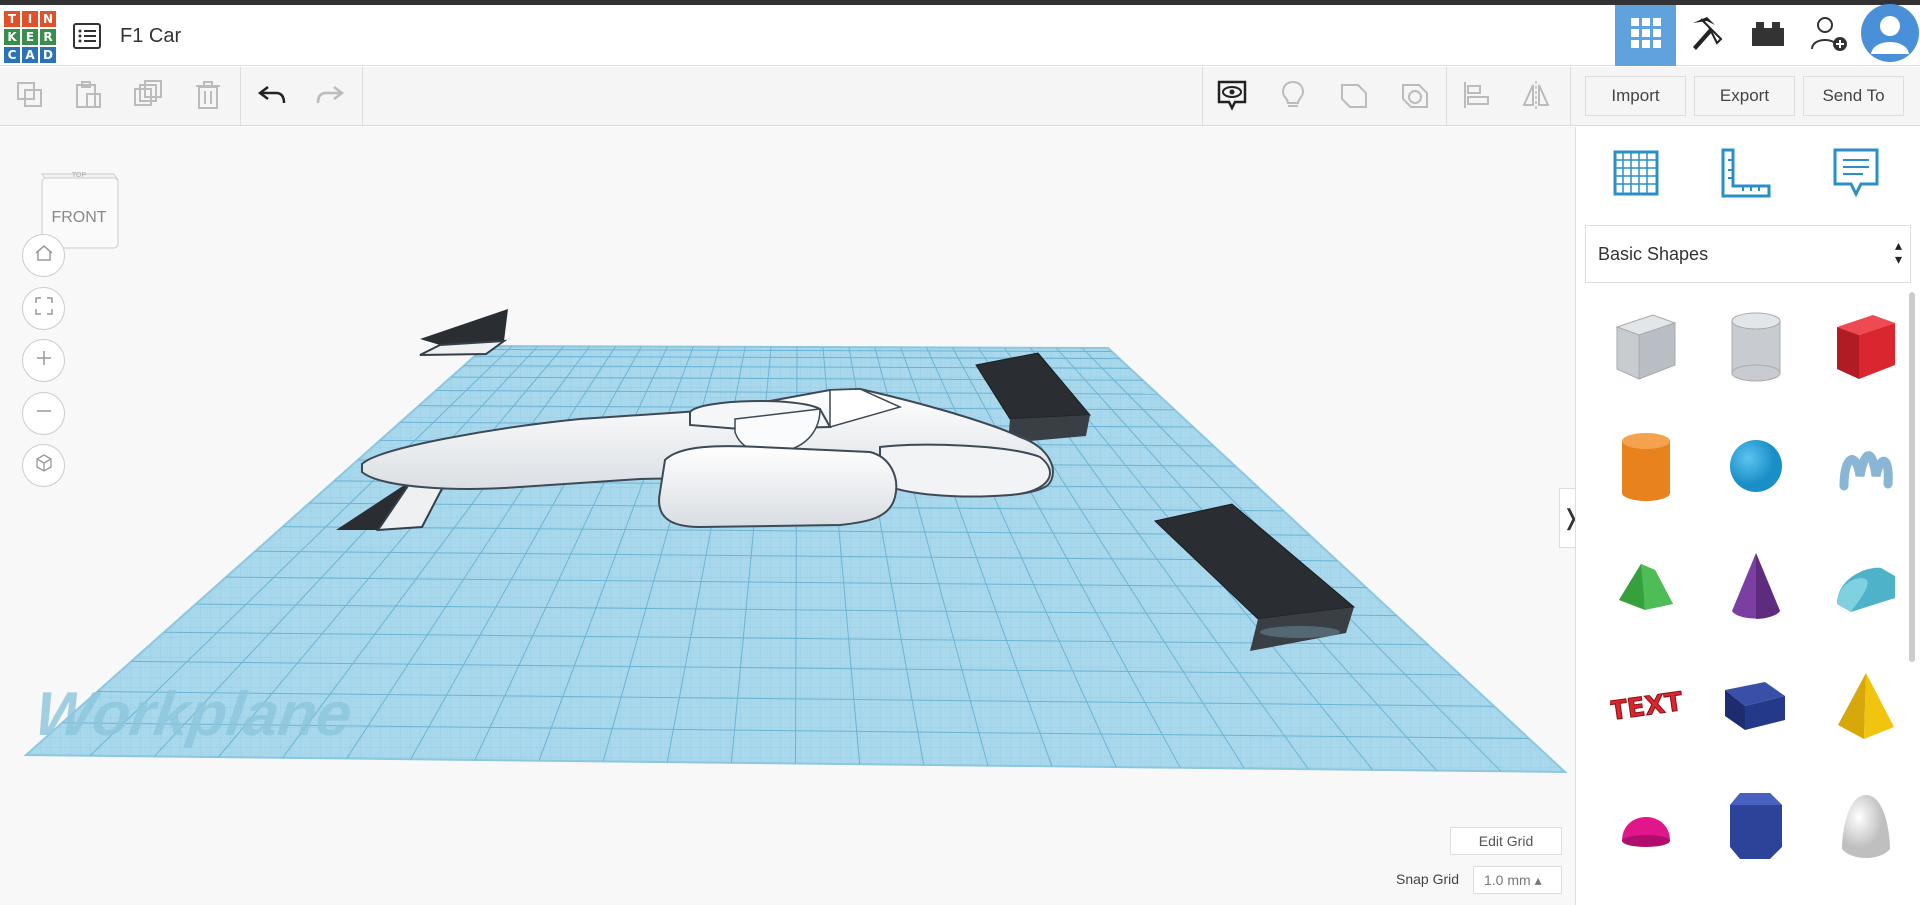 The width and height of the screenshot is (1920, 905). I want to click on workplane-label: Workplane, so click(193, 714).